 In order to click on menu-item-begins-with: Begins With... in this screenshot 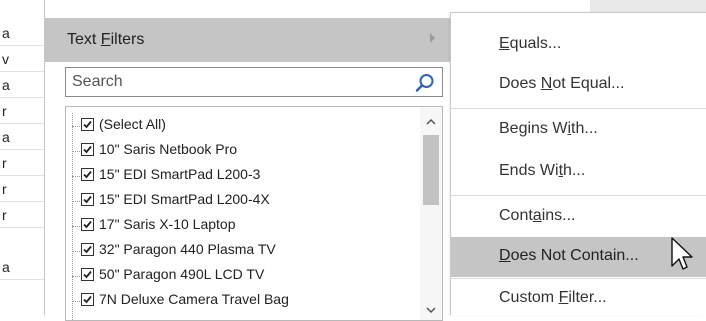, I will do `click(578, 130)`.